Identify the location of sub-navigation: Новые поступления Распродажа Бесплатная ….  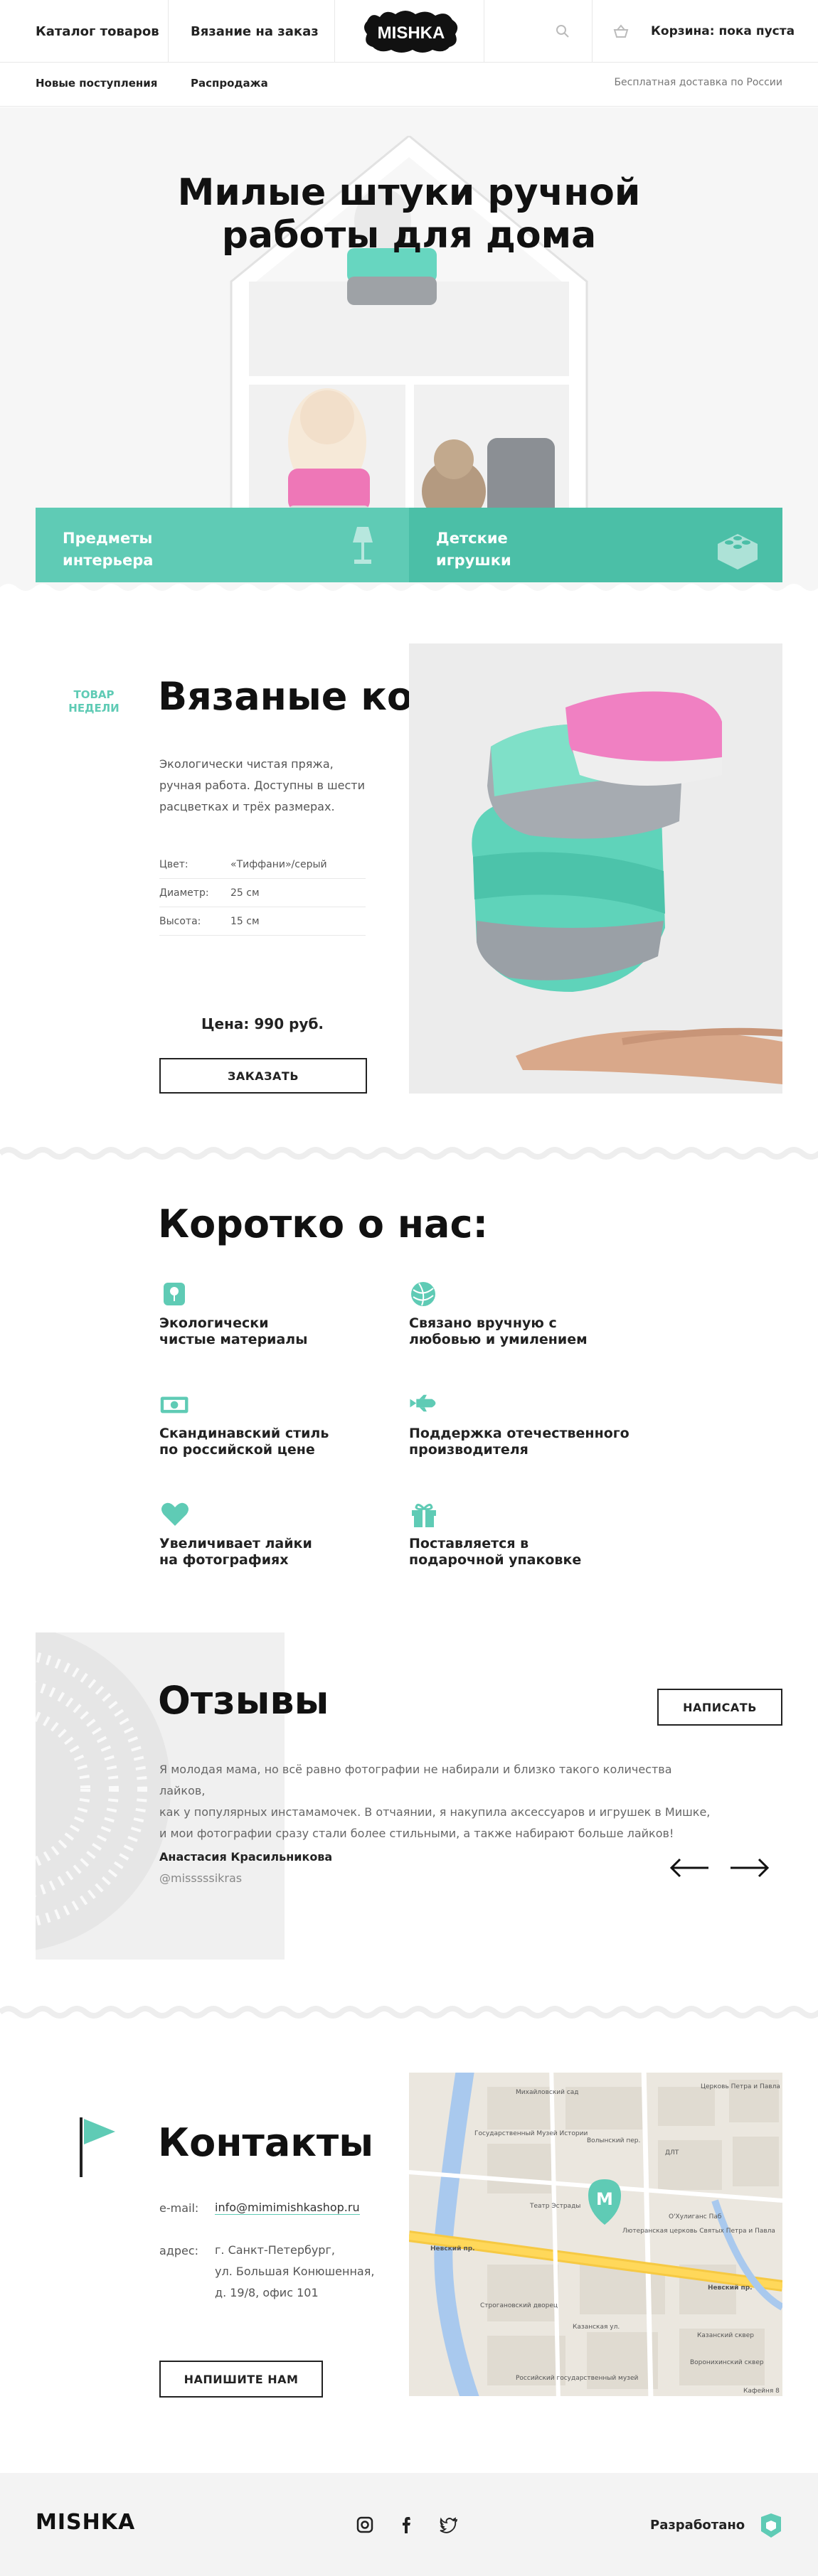
(409, 85).